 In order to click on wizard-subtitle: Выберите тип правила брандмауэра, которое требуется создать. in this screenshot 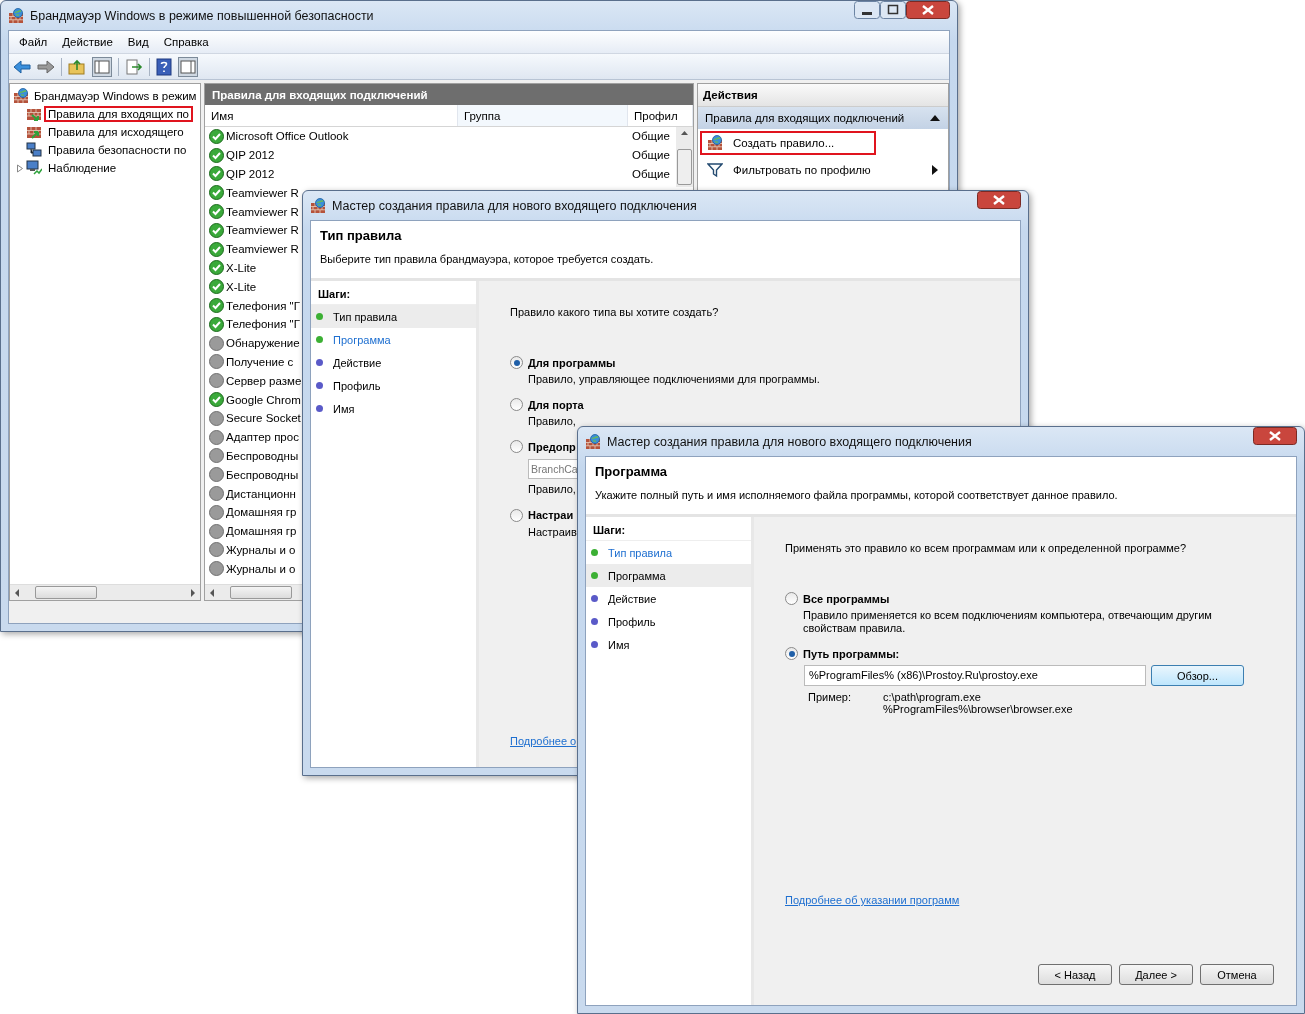, I will do `click(487, 259)`.